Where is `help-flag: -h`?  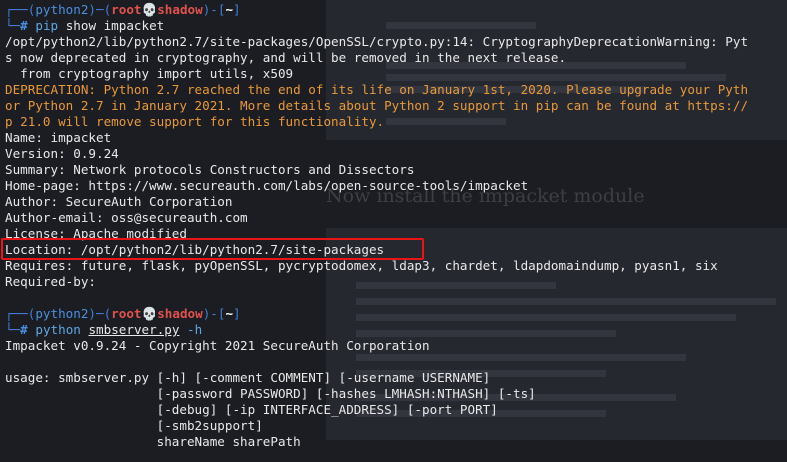
help-flag: -h is located at coordinates (195, 329).